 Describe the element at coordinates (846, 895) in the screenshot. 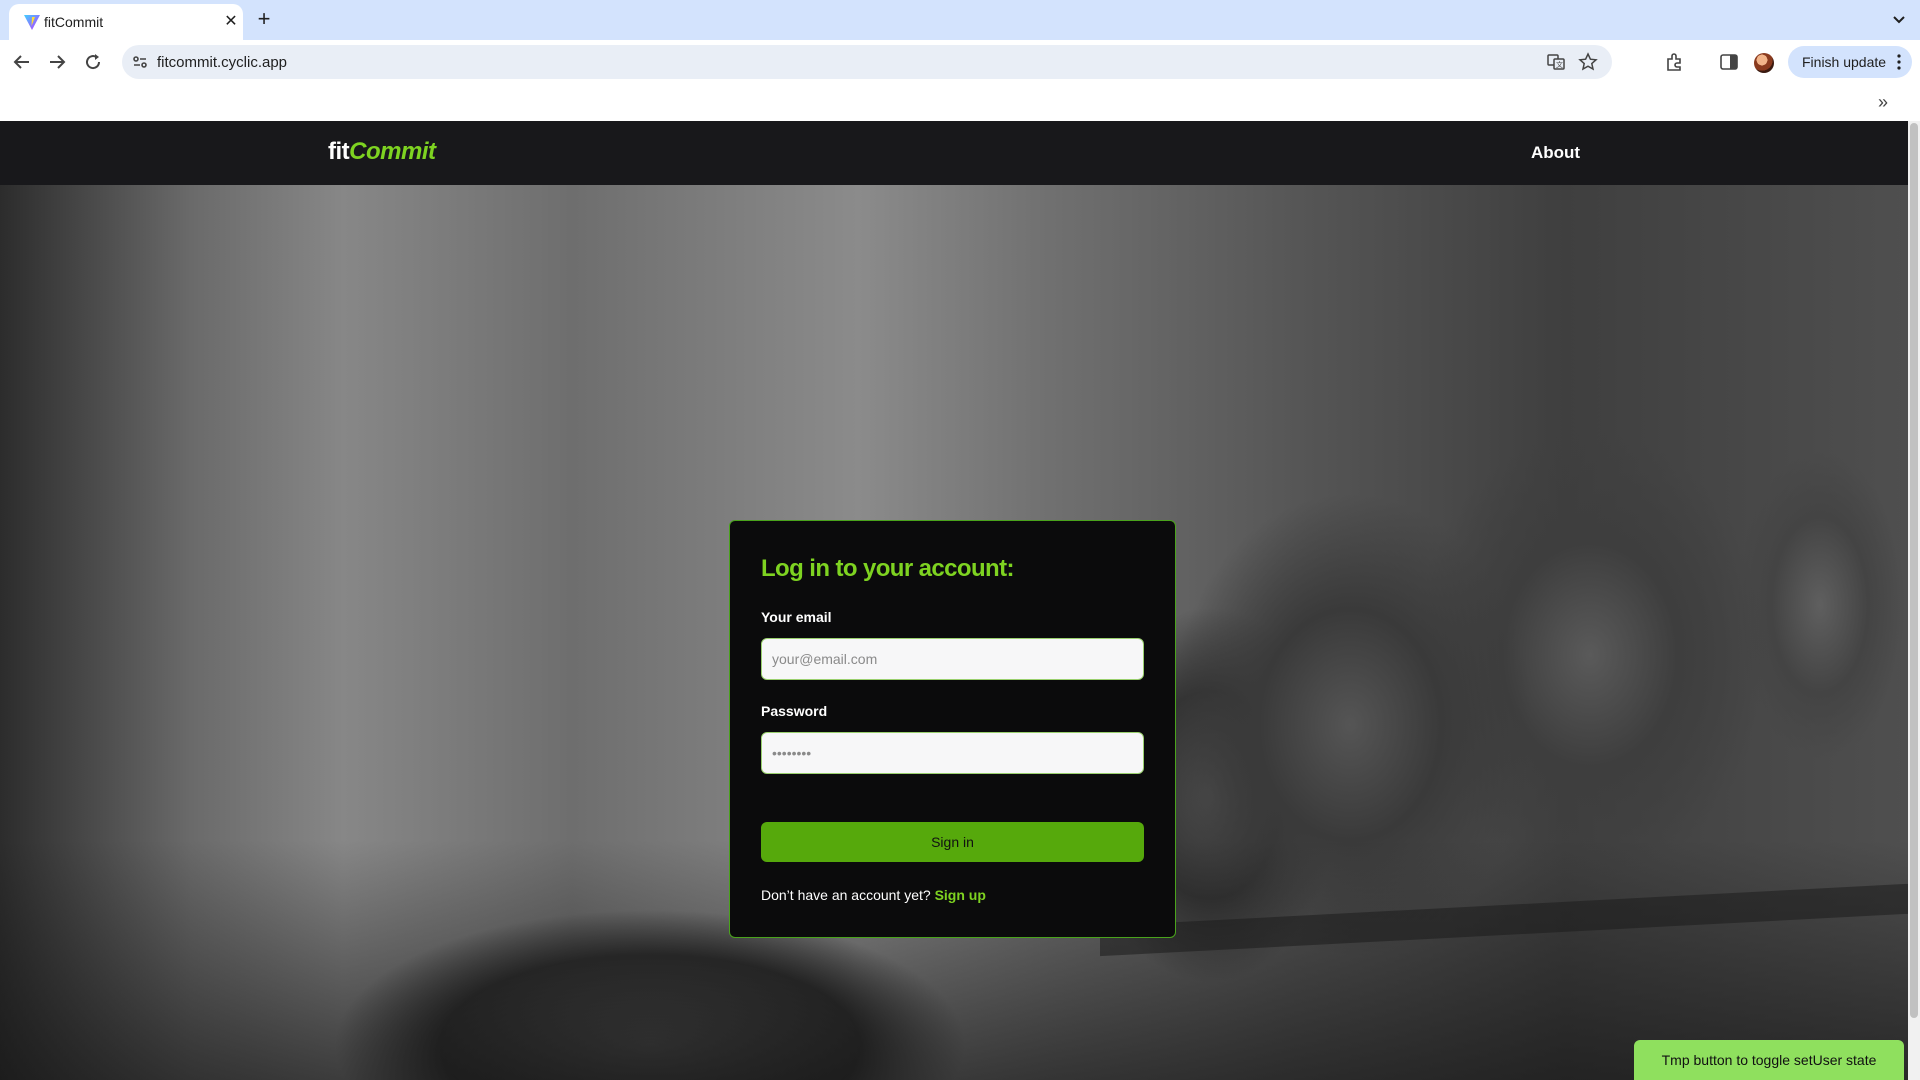

I see `no-account-text: Don’t have an account yet?` at that location.